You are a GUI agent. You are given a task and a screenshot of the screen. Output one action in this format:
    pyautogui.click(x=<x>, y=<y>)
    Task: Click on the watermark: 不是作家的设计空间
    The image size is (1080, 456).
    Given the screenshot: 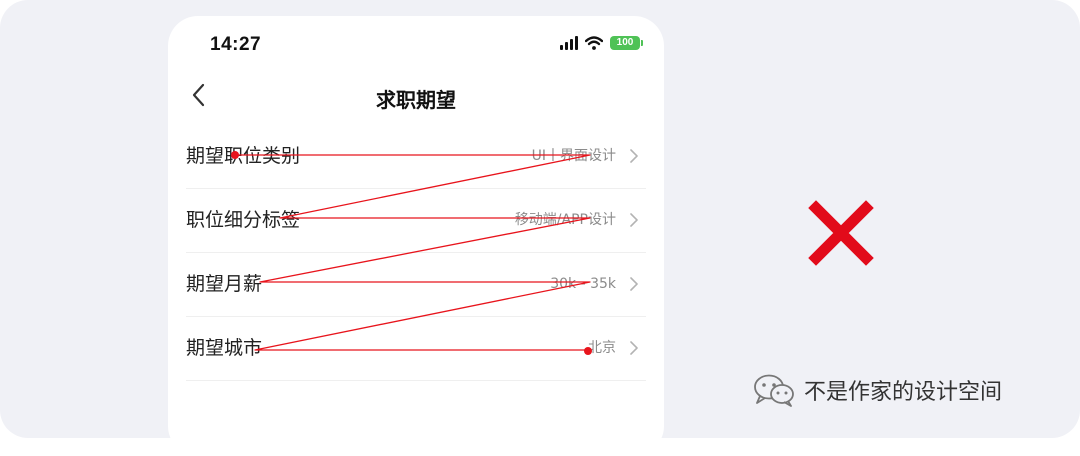 What is the action you would take?
    pyautogui.click(x=877, y=390)
    